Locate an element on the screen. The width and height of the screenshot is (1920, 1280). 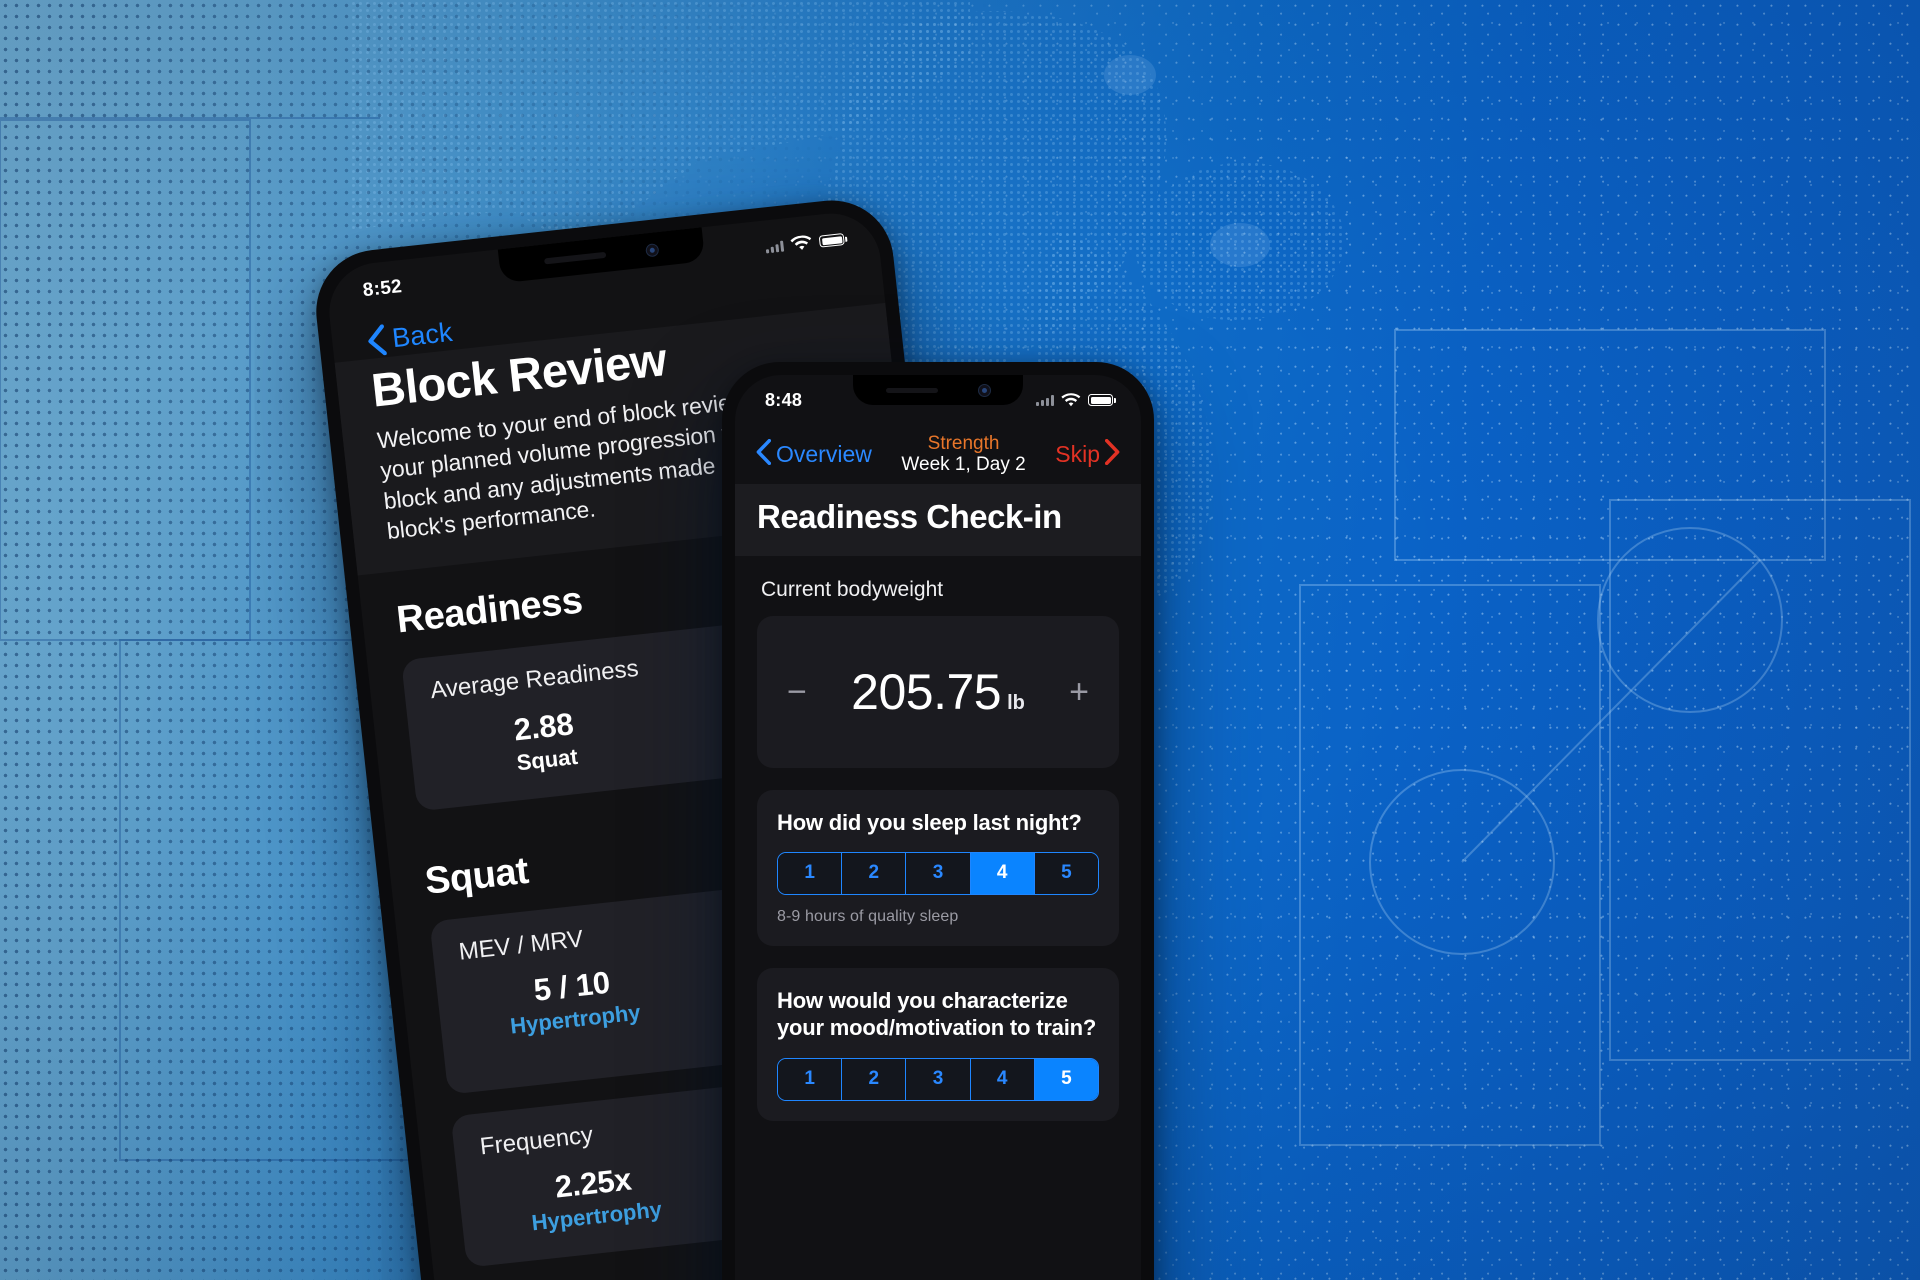
decrement-button: − is located at coordinates (797, 692).